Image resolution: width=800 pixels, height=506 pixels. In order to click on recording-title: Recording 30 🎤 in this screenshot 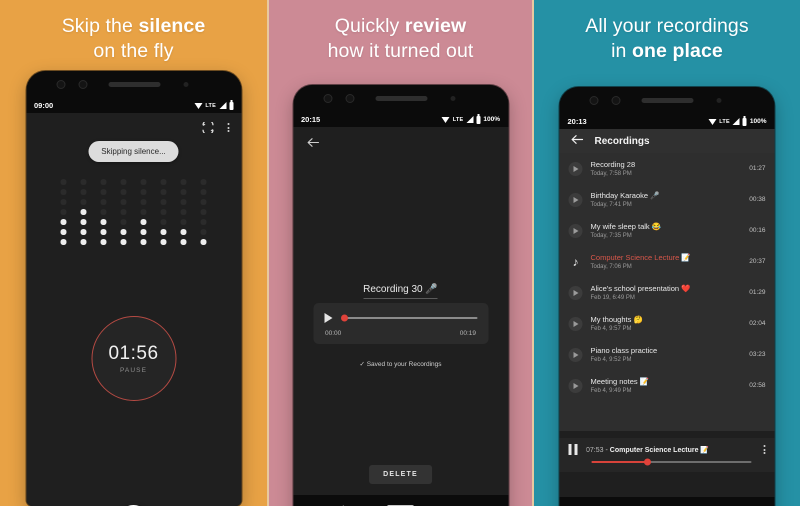, I will do `click(400, 291)`.